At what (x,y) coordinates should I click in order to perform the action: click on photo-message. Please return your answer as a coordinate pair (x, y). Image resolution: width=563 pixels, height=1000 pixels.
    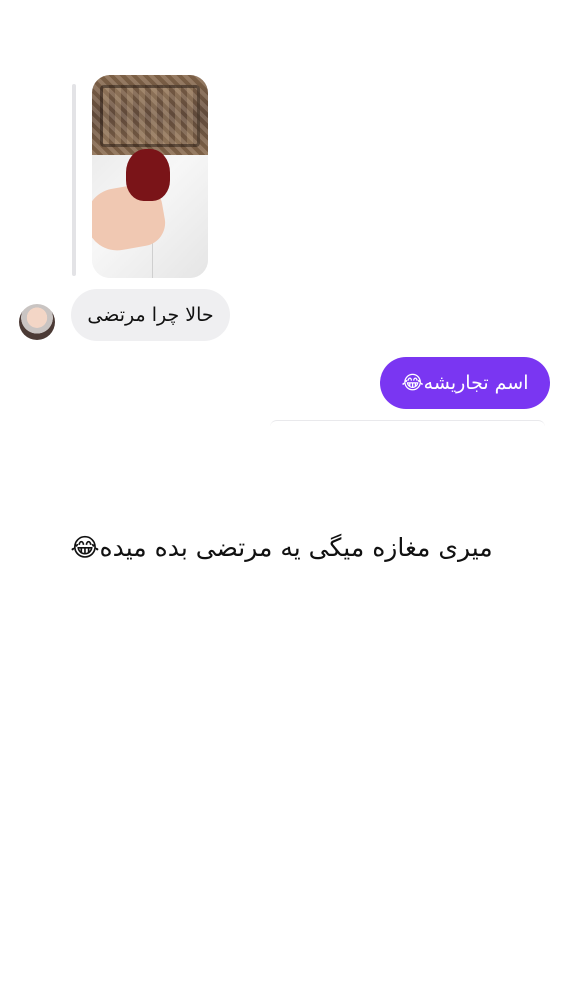
    Looking at the image, I should click on (150, 176).